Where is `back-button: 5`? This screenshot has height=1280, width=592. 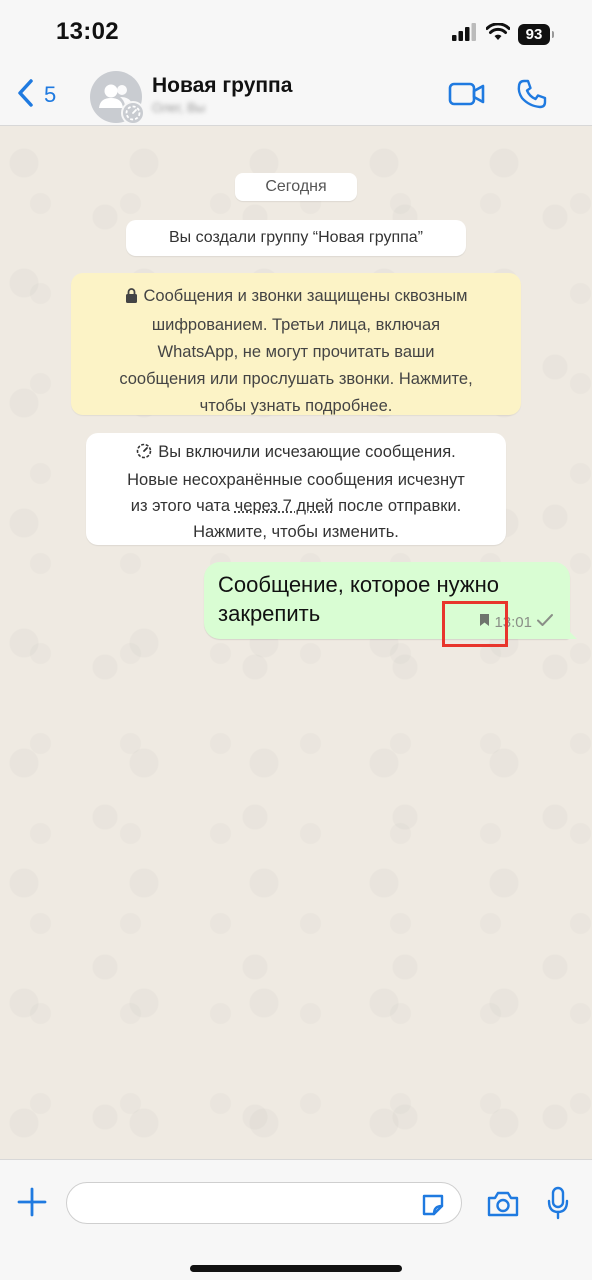 back-button: 5 is located at coordinates (36, 95).